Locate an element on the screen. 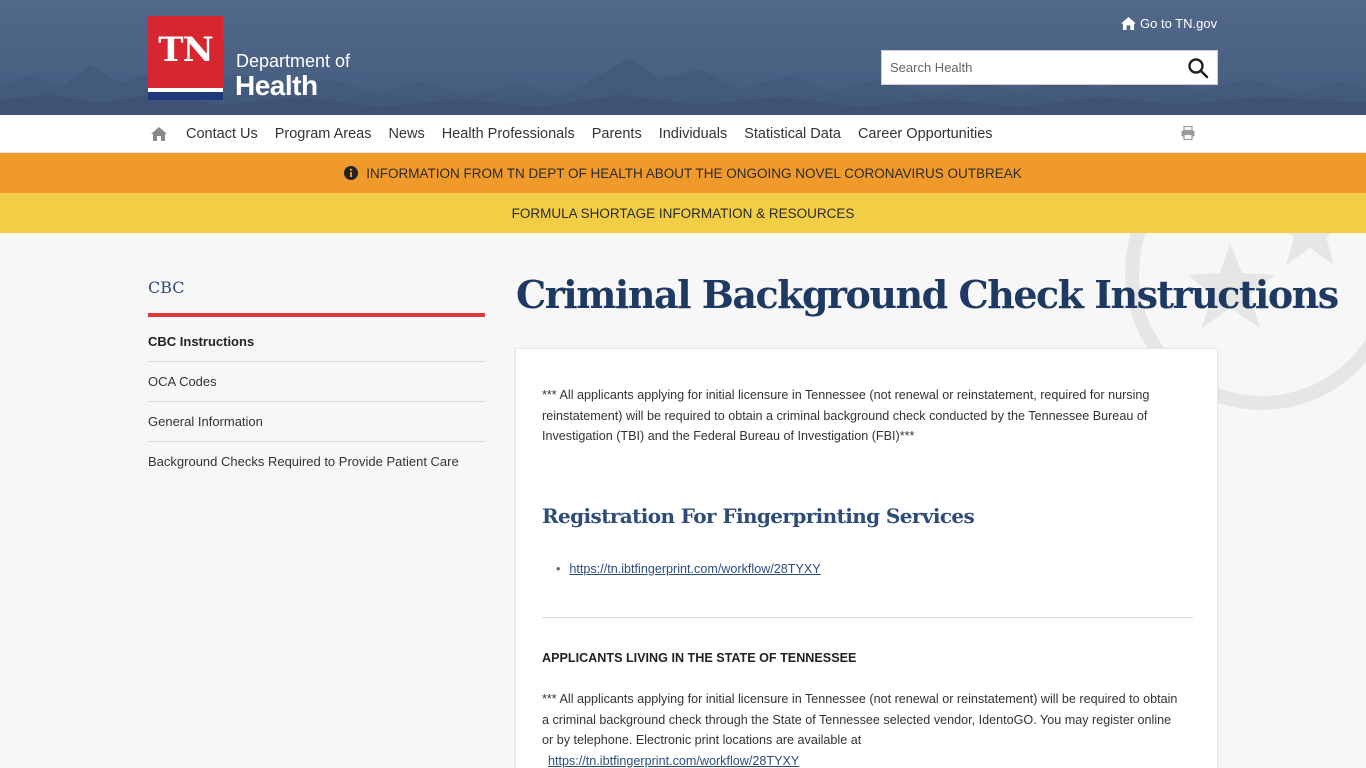 The image size is (1366, 768). logo-stripe-blue is located at coordinates (185, 96).